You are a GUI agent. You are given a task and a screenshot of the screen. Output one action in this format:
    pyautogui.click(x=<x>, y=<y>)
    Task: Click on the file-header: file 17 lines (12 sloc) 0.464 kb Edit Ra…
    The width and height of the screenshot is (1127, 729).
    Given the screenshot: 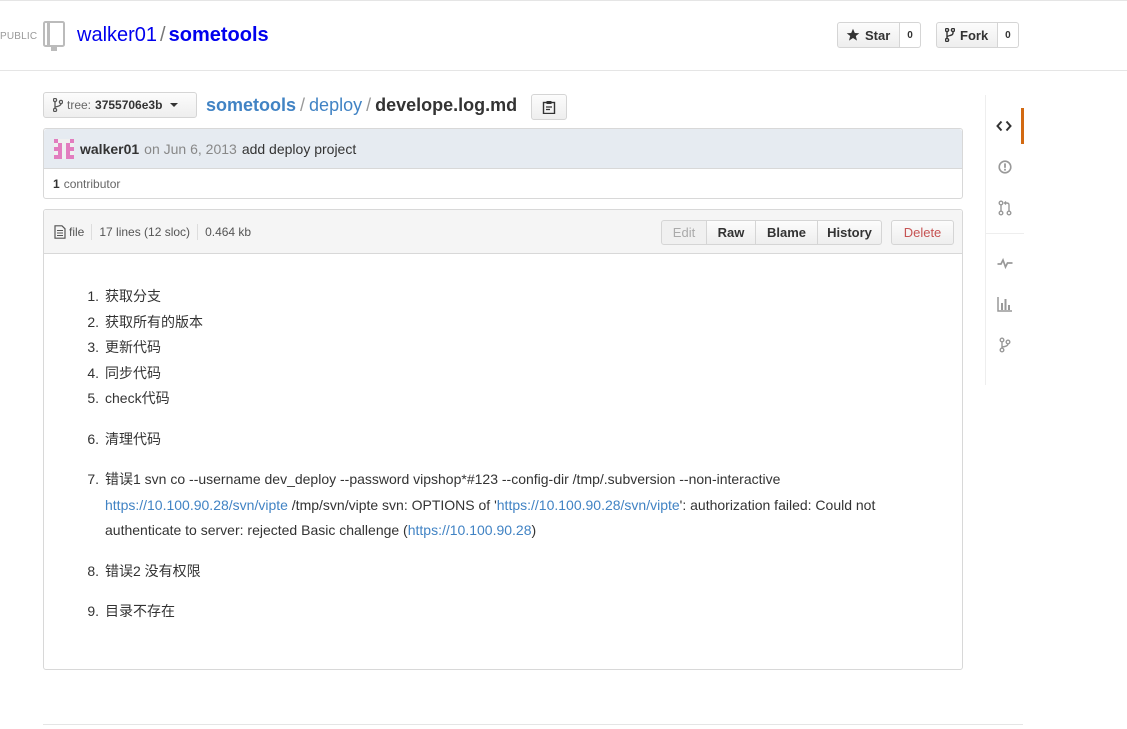 What is the action you would take?
    pyautogui.click(x=503, y=232)
    